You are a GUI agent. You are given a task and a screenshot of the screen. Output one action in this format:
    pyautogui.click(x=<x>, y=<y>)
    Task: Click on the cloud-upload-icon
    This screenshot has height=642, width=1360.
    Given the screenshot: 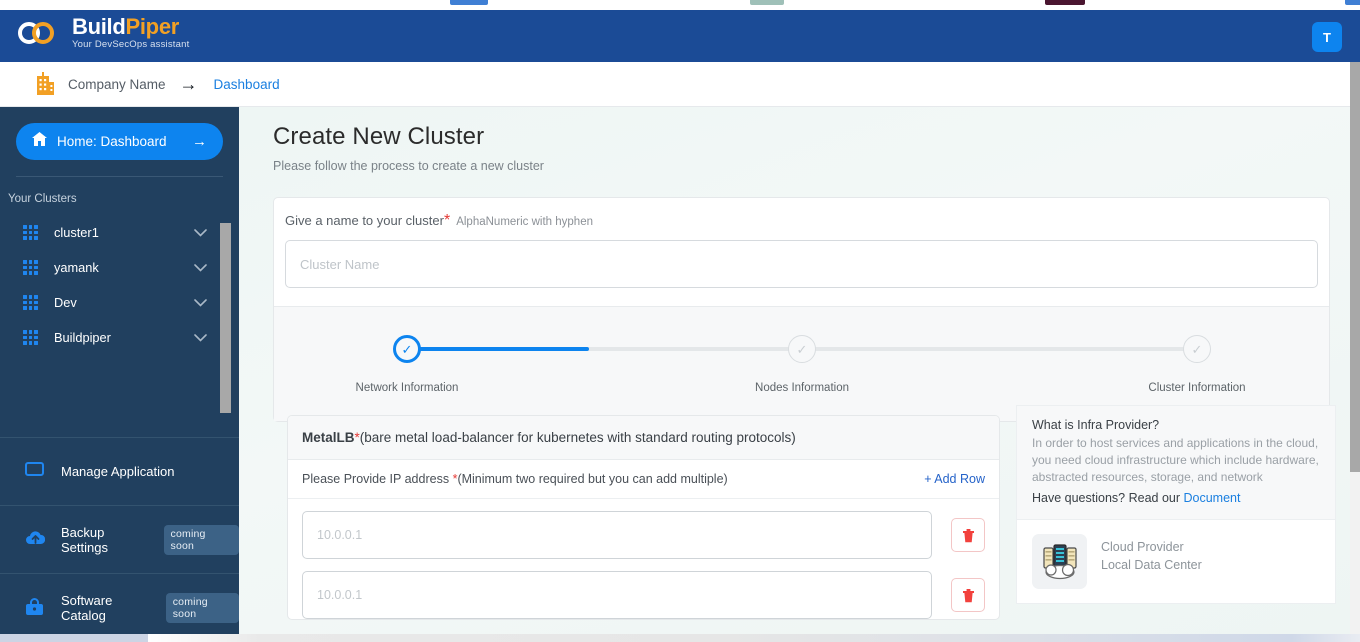 What is the action you would take?
    pyautogui.click(x=35, y=539)
    